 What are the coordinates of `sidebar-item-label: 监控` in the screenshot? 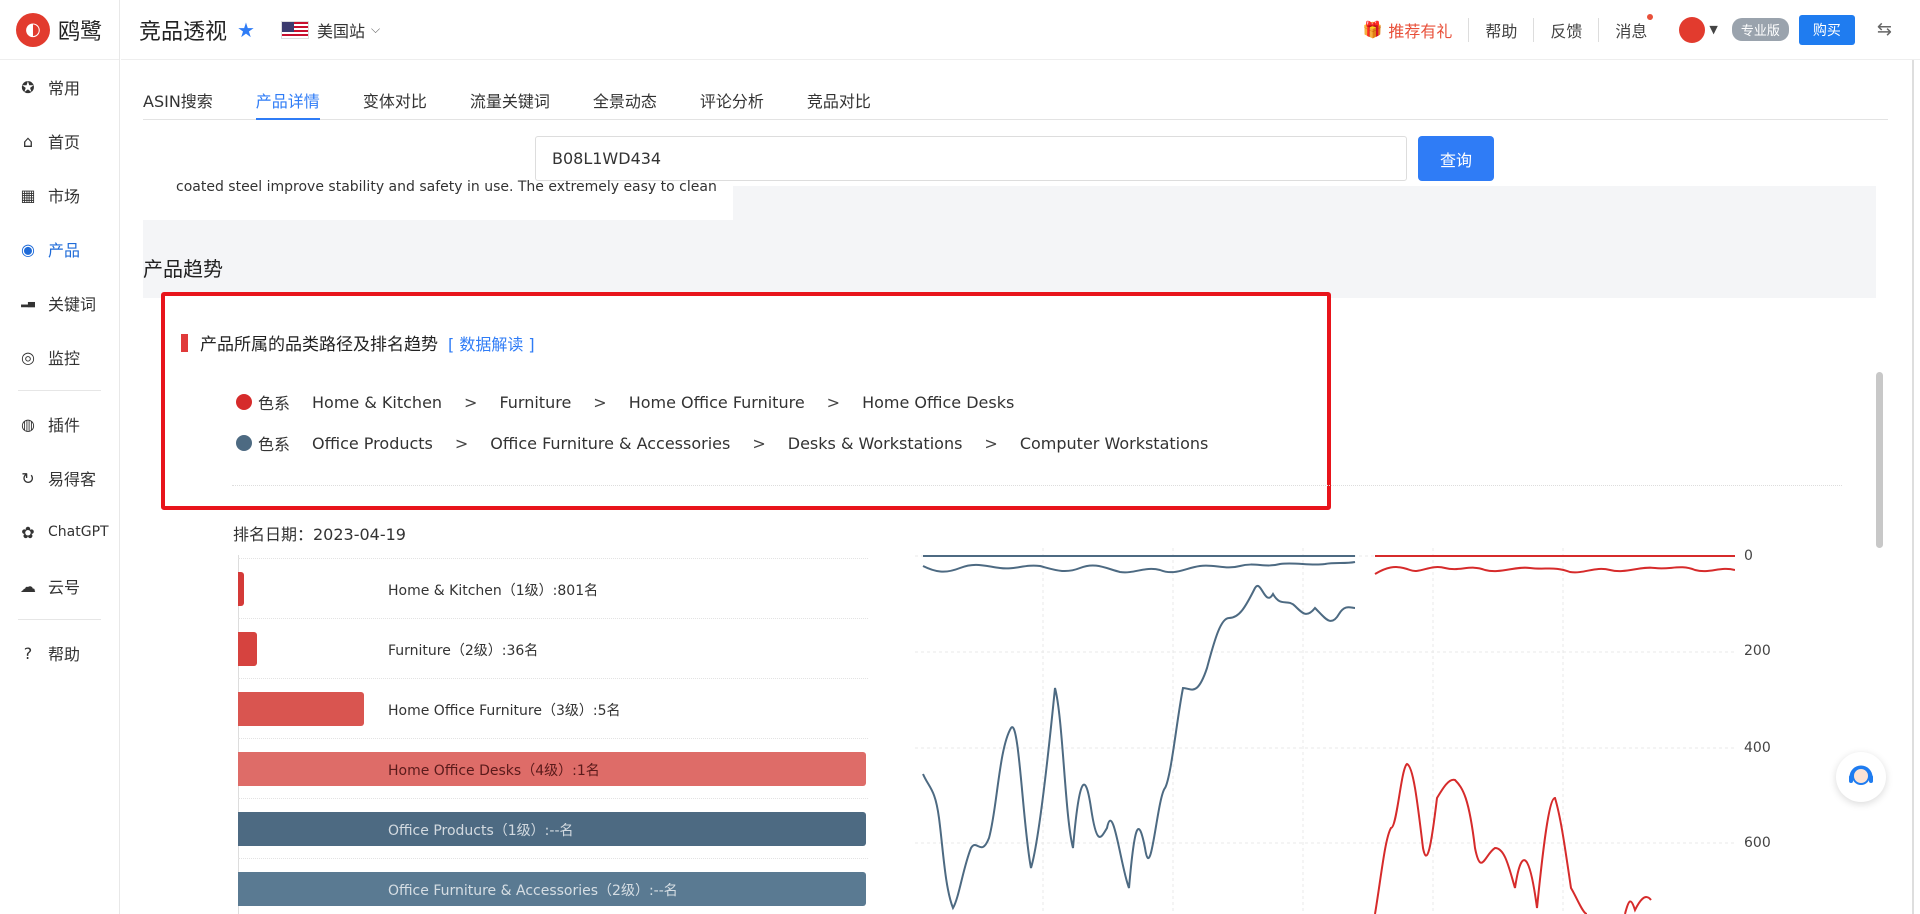 It's located at (64, 358).